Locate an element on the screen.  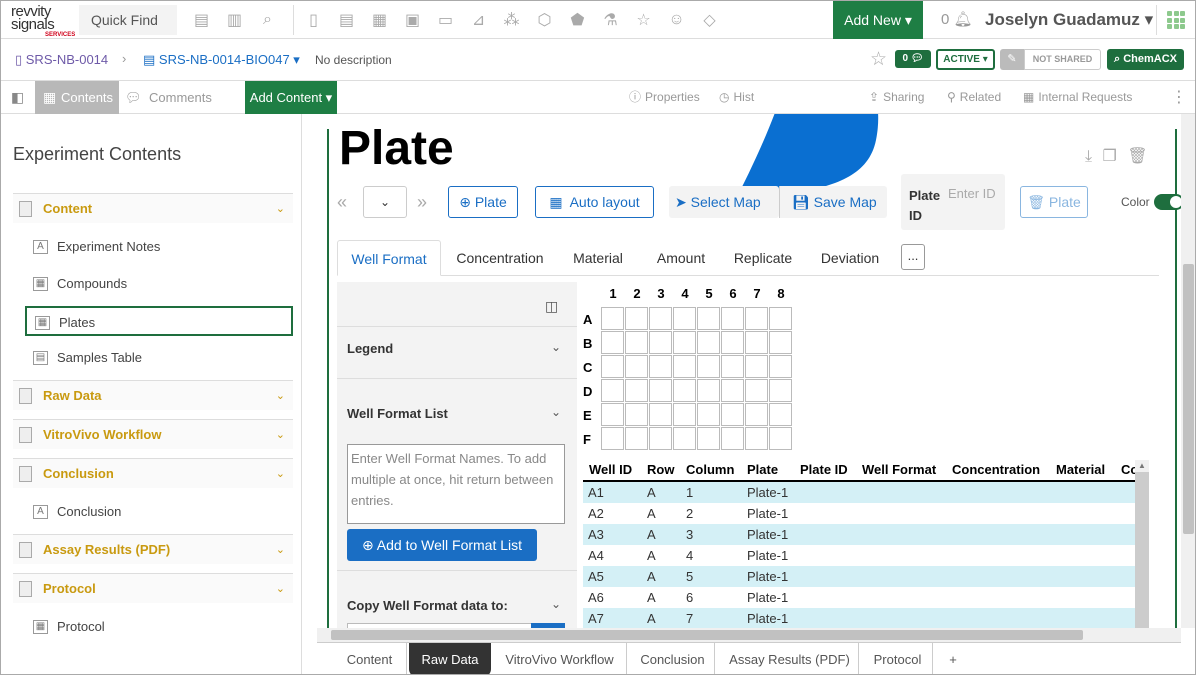
copy-well-format-header: Copy Well Format data to: is located at coordinates (427, 605).